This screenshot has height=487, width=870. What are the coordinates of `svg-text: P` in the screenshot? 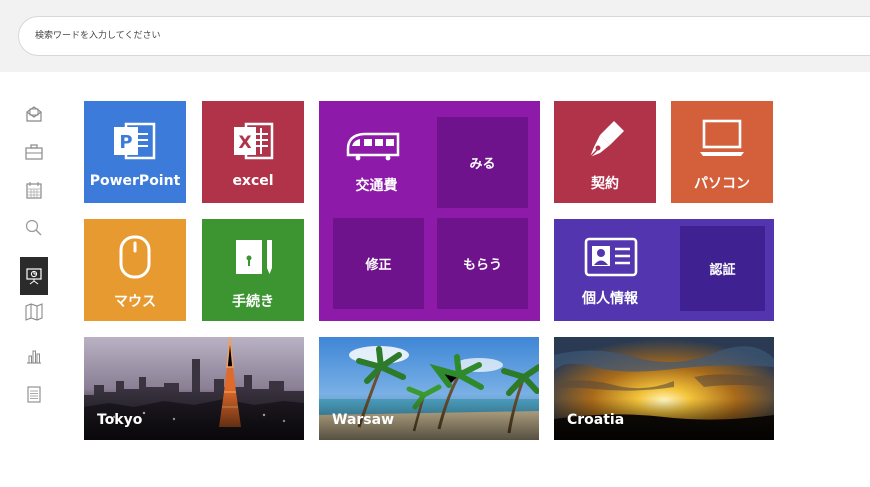 It's located at (125, 142).